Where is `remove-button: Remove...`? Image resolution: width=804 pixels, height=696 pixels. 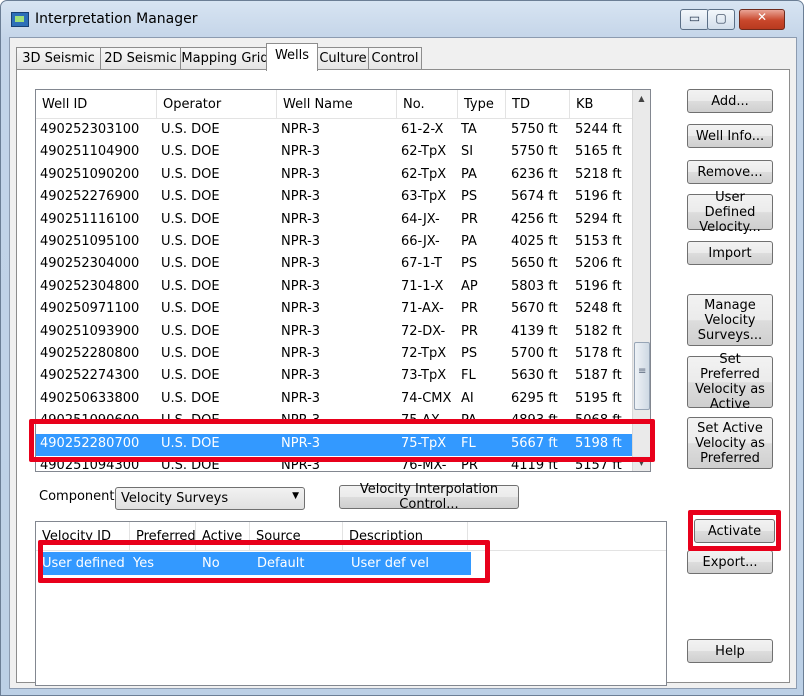 remove-button: Remove... is located at coordinates (730, 172).